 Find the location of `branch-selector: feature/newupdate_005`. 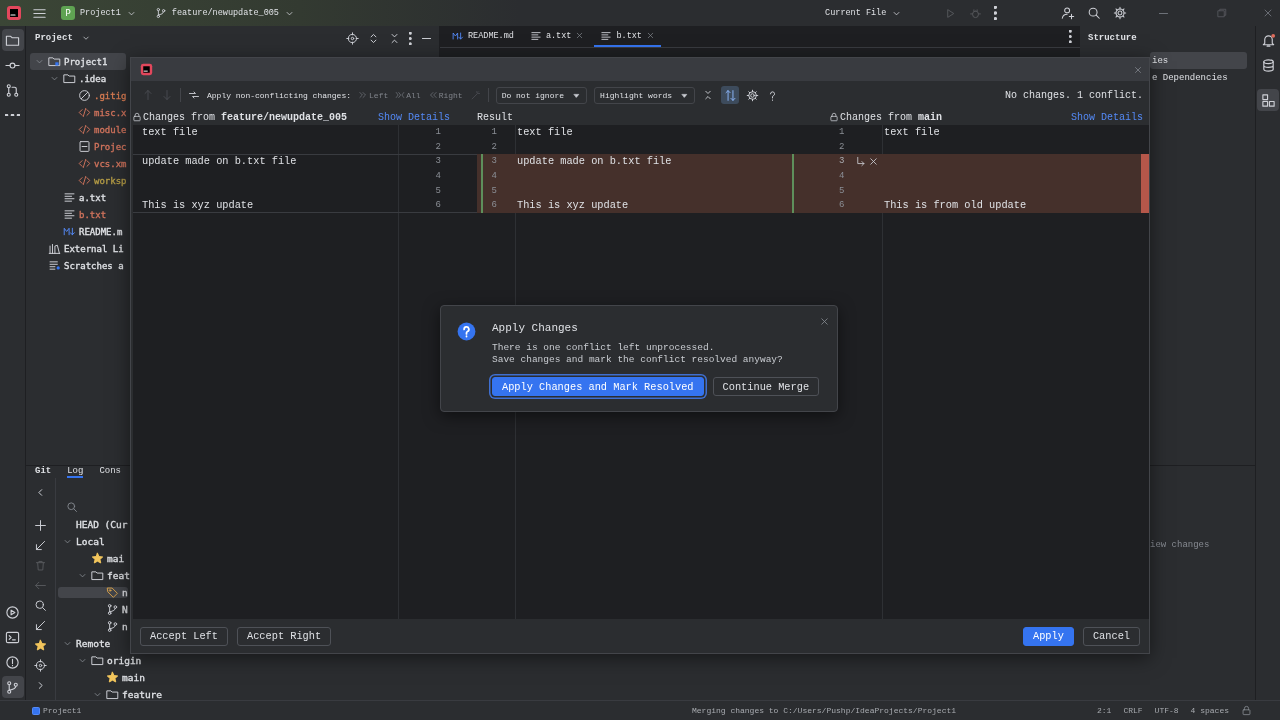

branch-selector: feature/newupdate_005 is located at coordinates (224, 13).